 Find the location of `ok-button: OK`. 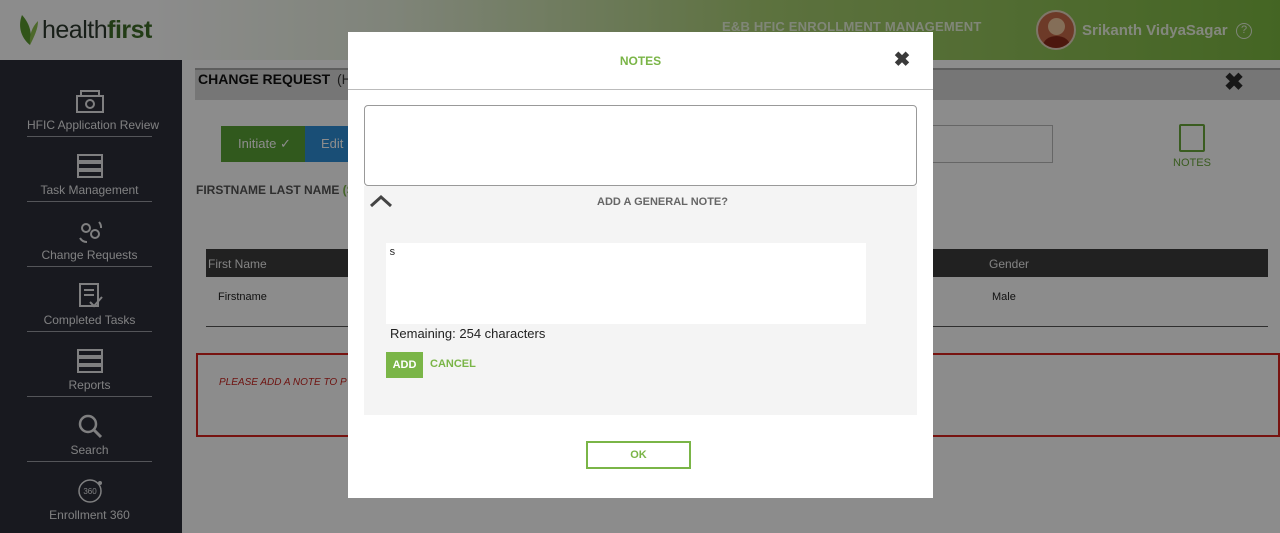

ok-button: OK is located at coordinates (638, 455).